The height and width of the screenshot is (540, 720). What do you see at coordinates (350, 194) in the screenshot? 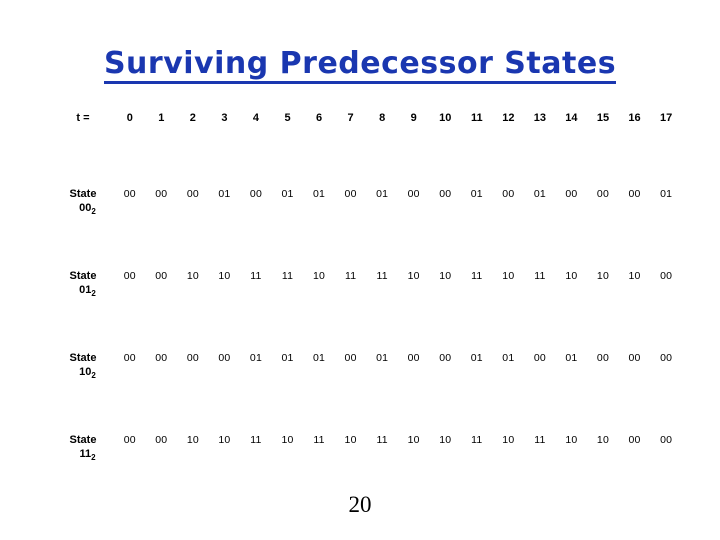
I see `cell-r0-c7: 00` at bounding box center [350, 194].